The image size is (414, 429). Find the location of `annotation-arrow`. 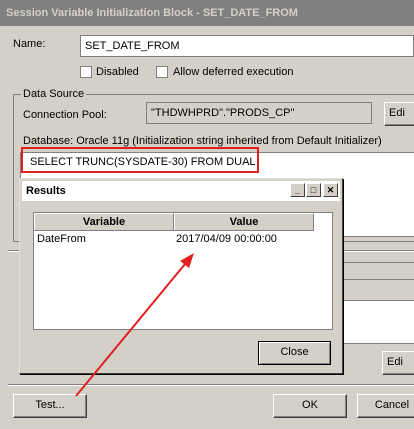

annotation-arrow is located at coordinates (134, 325).